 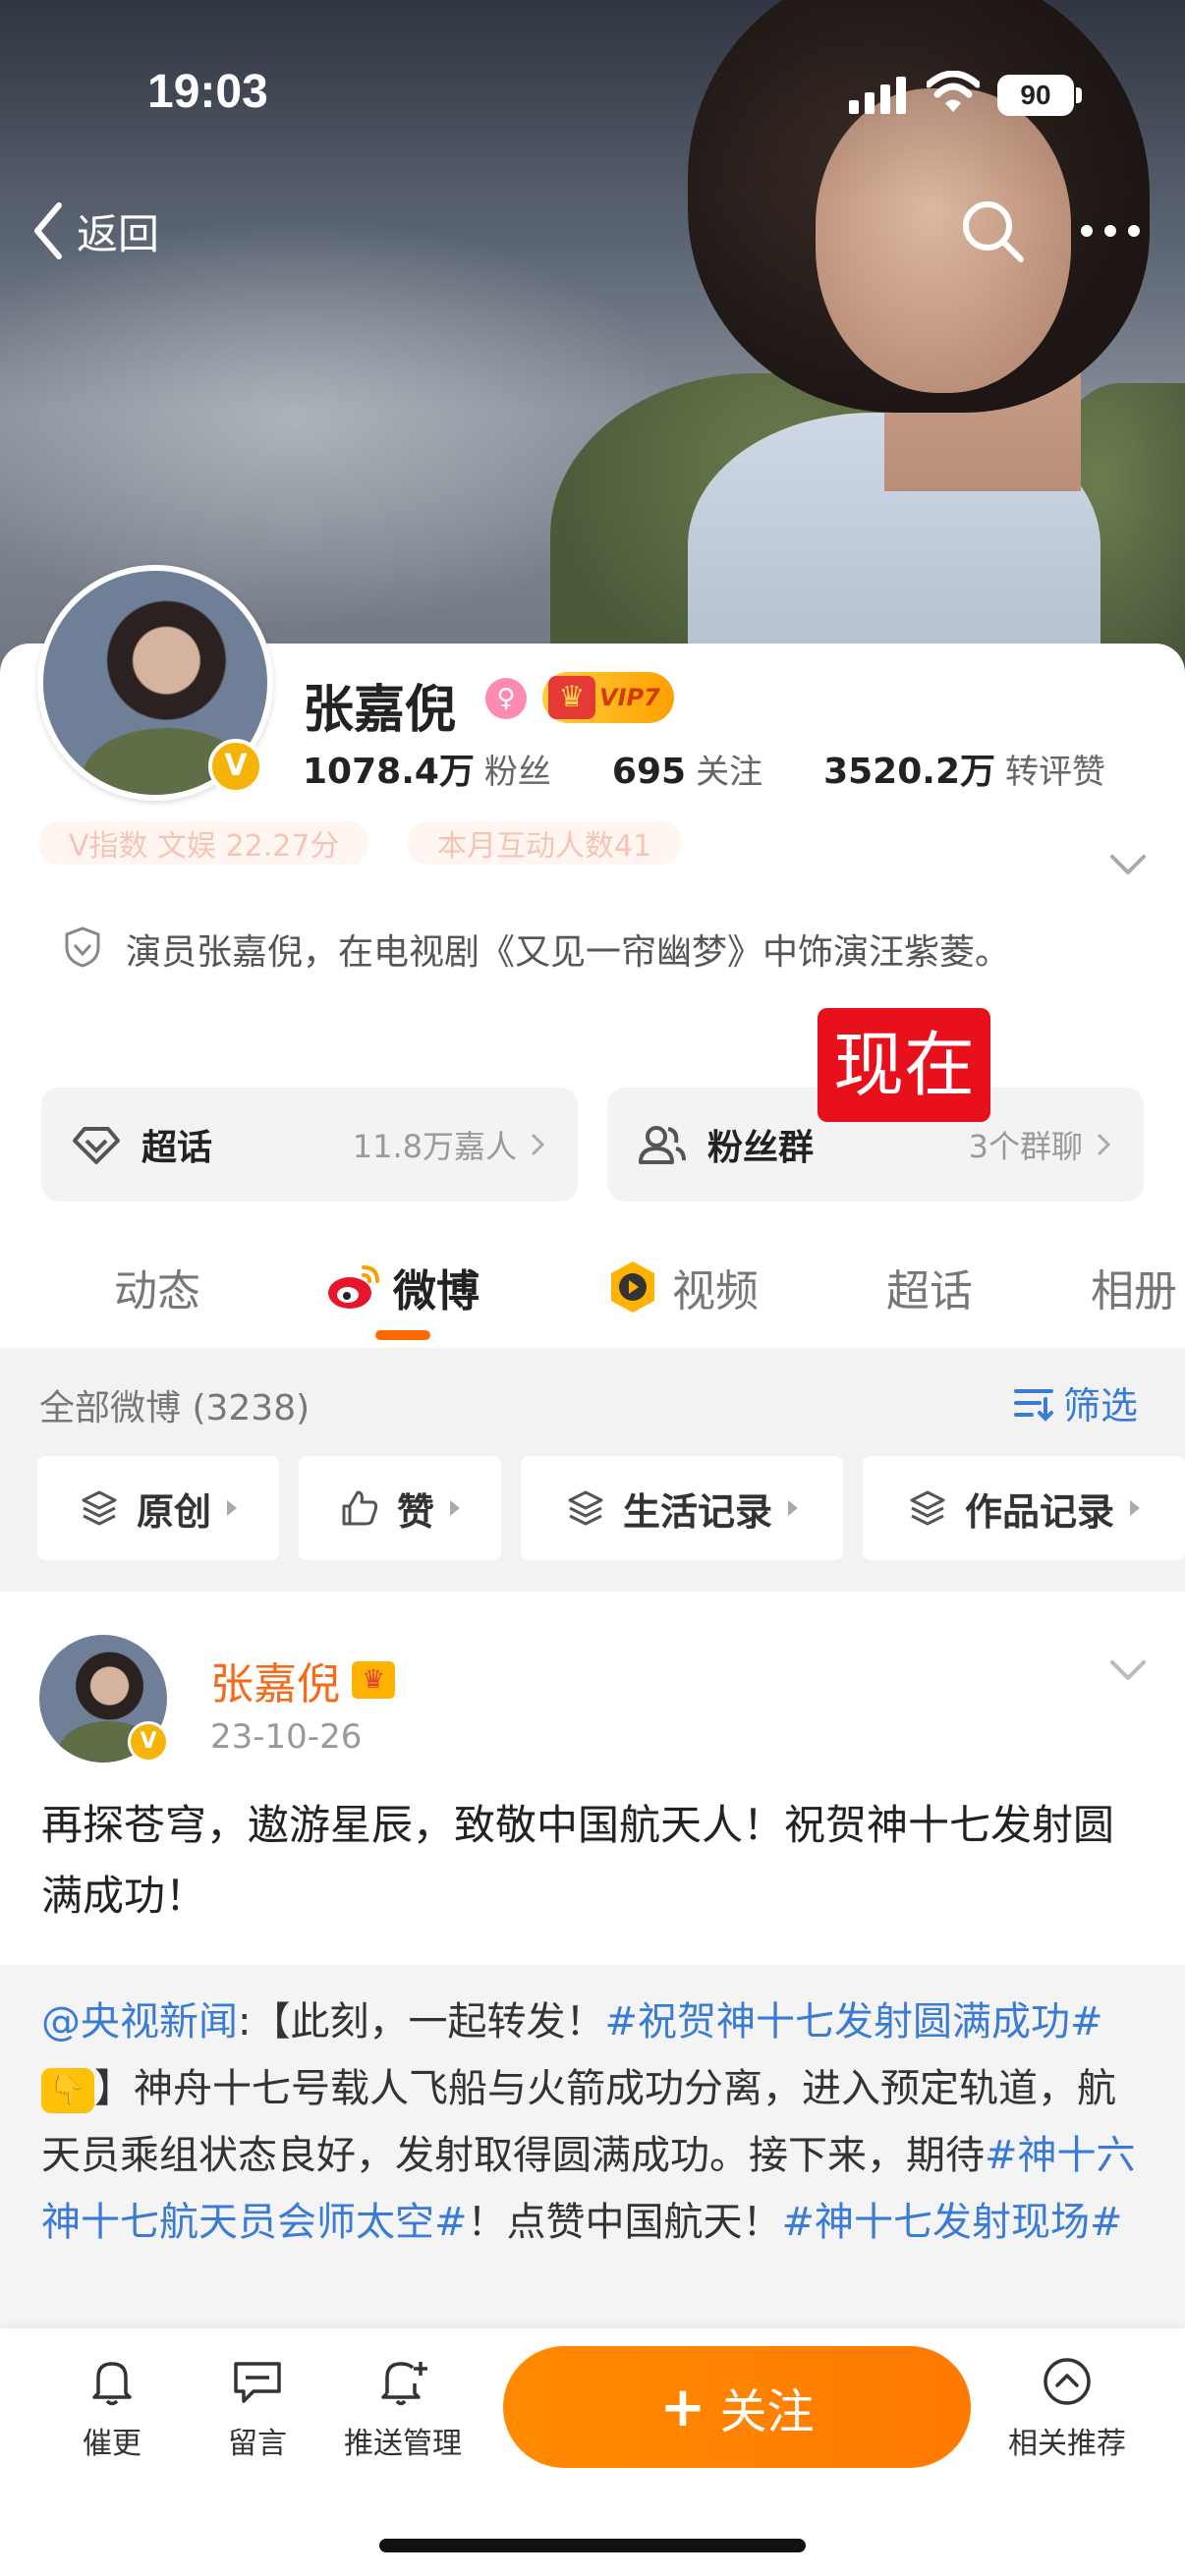 What do you see at coordinates (435, 1146) in the screenshot?
I see `super-topic-count: 11.8万嘉人` at bounding box center [435, 1146].